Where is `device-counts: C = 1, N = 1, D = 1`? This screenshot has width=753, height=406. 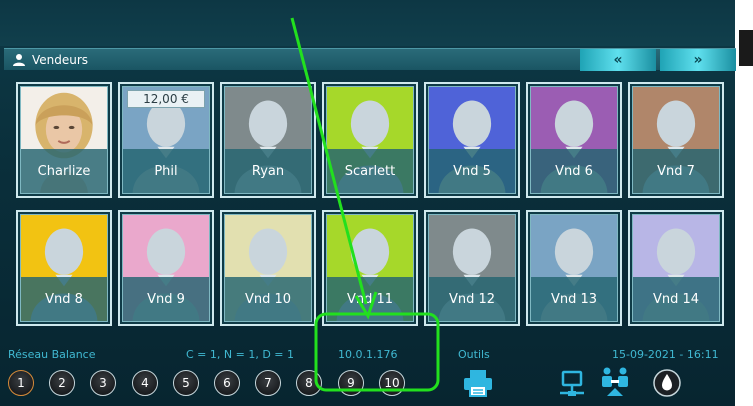
device-counts: C = 1, N = 1, D = 1 is located at coordinates (240, 354).